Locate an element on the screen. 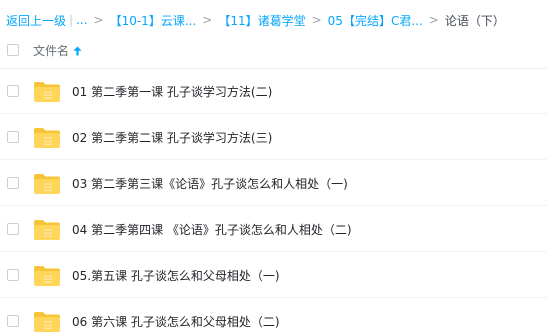  column-header-filename: 文件名 is located at coordinates (57, 50).